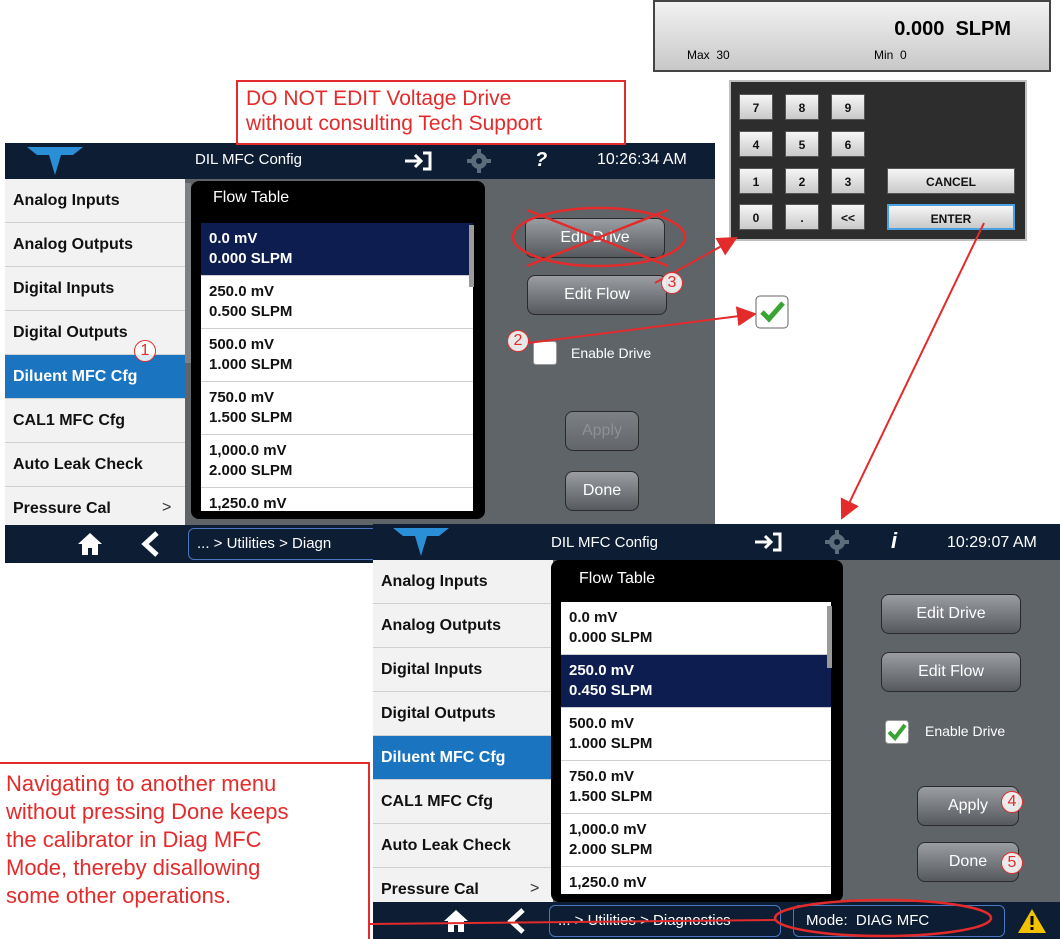  I want to click on step-3-marker: 3, so click(672, 283).